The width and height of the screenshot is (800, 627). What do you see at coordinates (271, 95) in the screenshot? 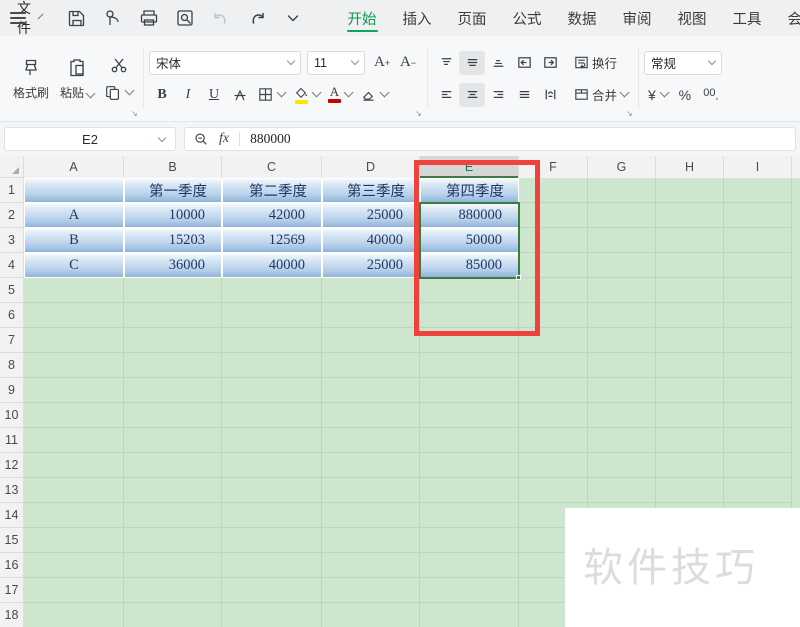
I see `borders-icon` at bounding box center [271, 95].